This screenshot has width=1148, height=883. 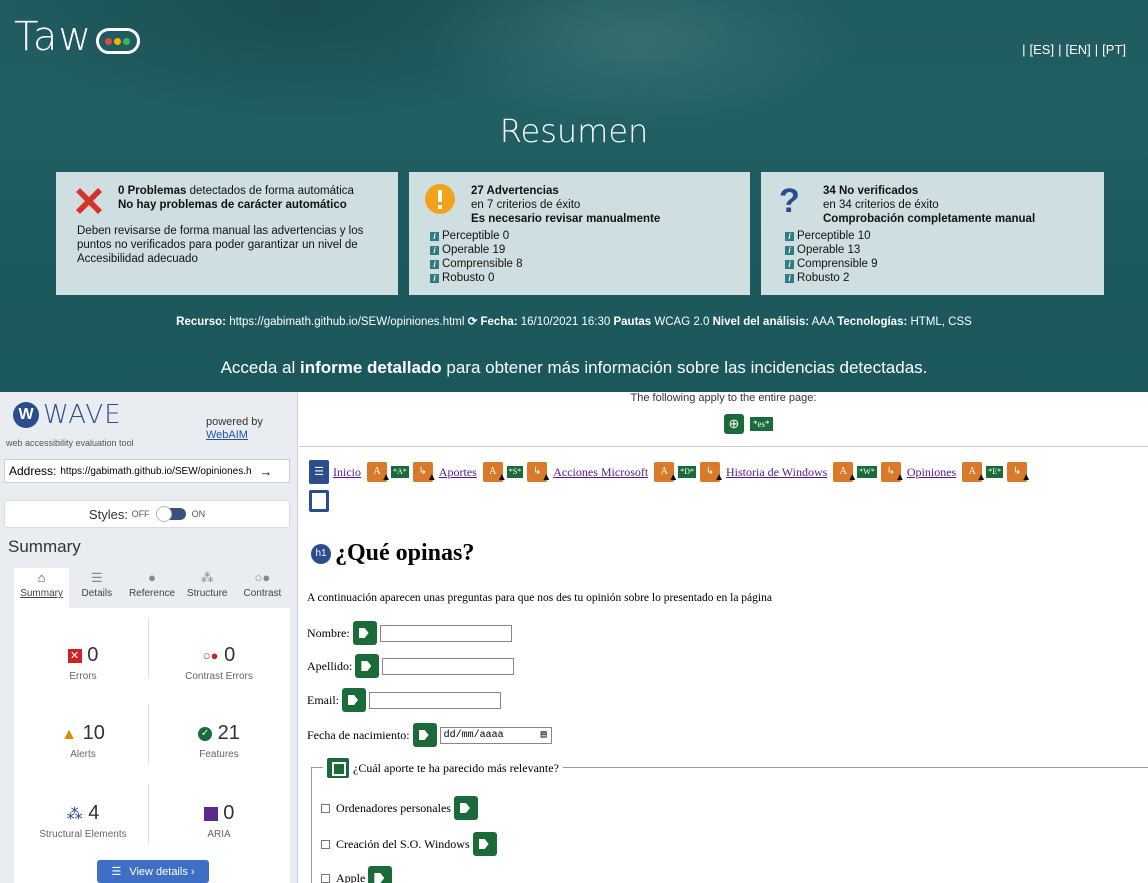 I want to click on wave-subtitle: web accessibility evaluation tool, so click(x=70, y=443).